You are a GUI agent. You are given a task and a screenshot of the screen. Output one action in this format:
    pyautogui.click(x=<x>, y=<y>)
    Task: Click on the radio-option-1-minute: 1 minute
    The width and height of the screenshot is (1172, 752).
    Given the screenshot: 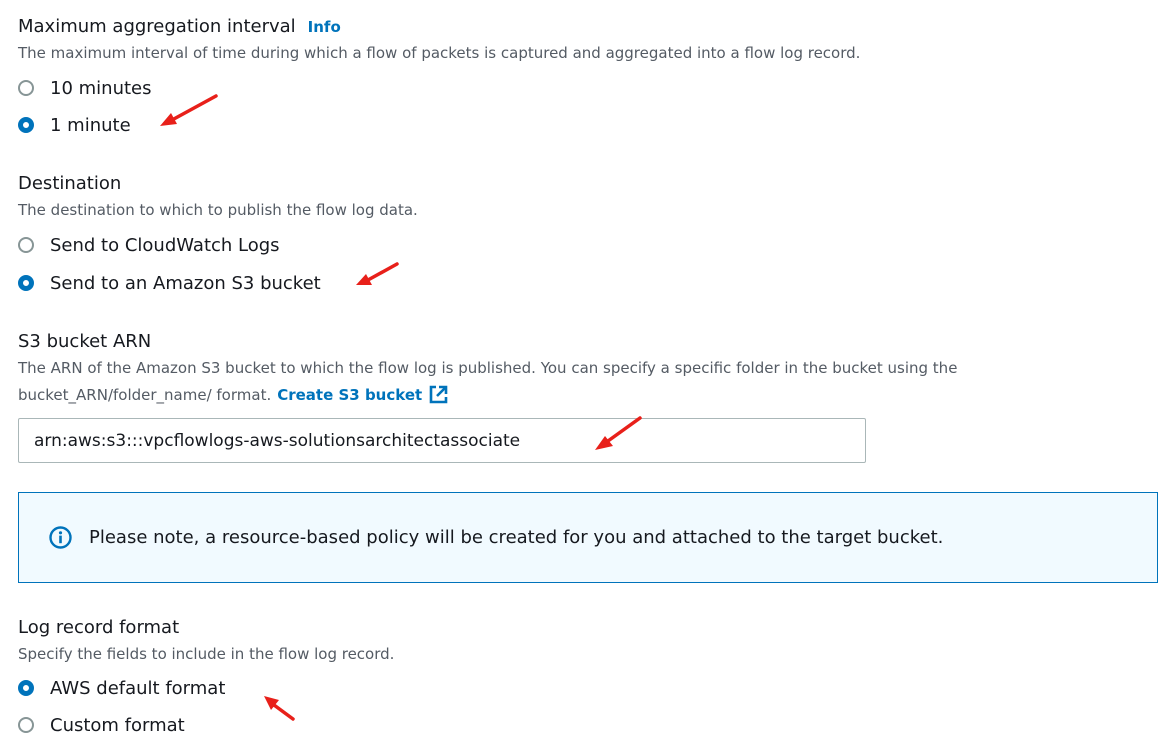 What is the action you would take?
    pyautogui.click(x=74, y=125)
    